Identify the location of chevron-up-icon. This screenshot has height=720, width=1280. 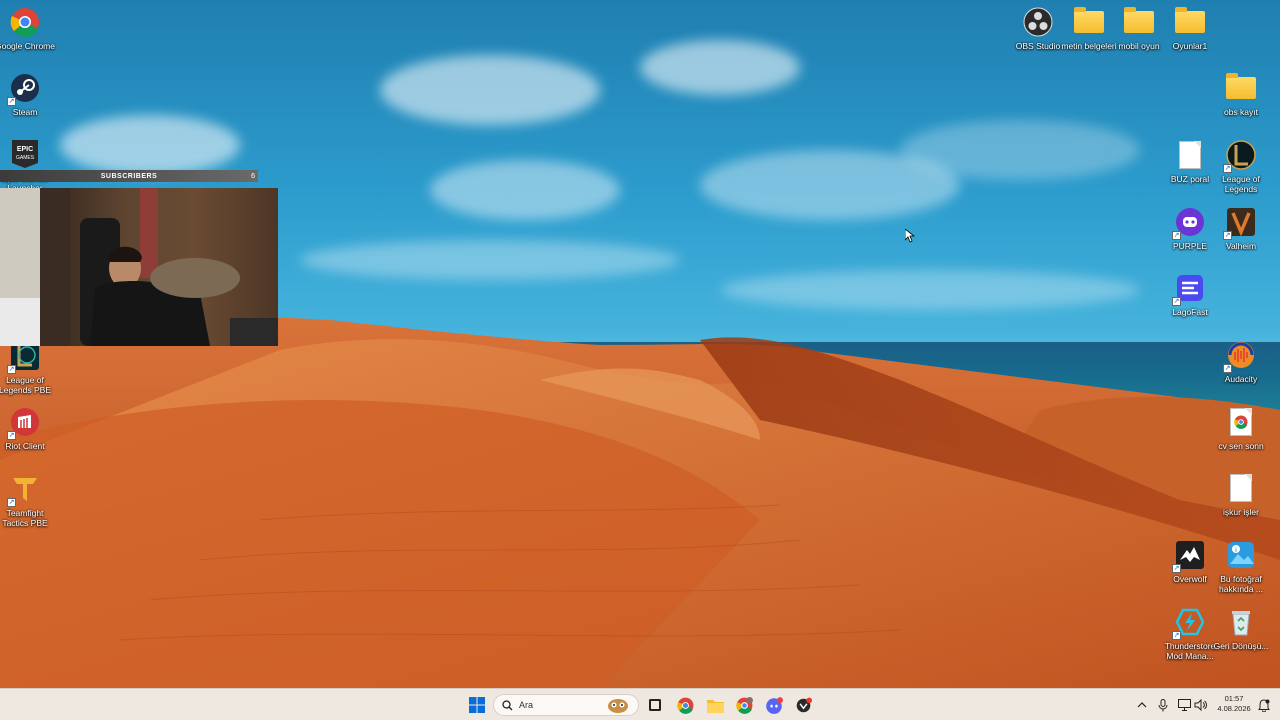
(1142, 705).